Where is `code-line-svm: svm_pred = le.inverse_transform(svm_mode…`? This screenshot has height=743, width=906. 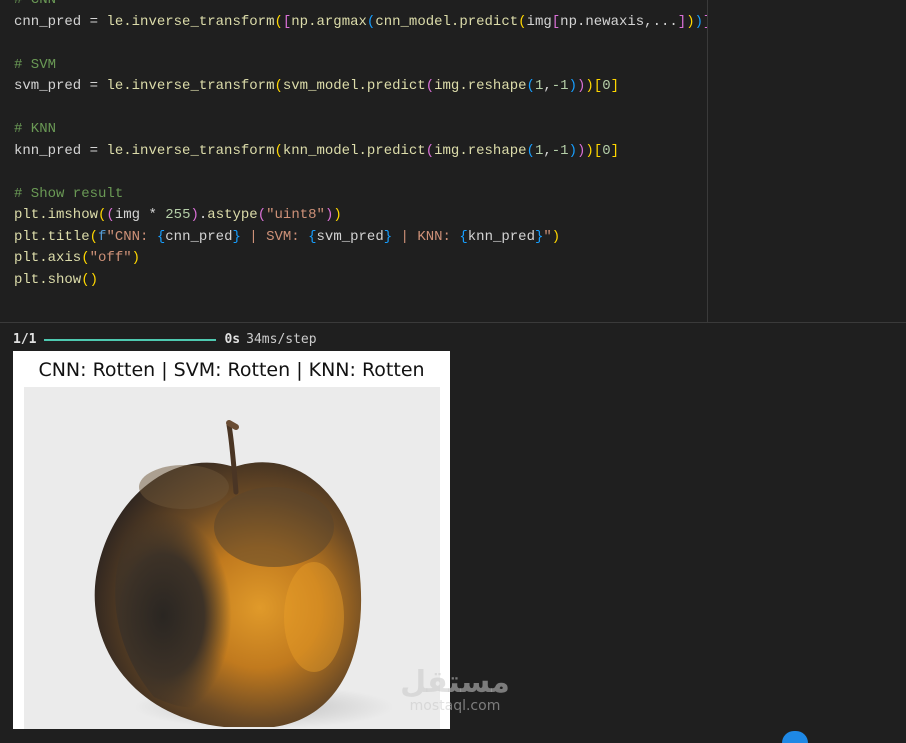
code-line-svm: svm_pred = le.inverse_transform(svm_mode… is located at coordinates (316, 86).